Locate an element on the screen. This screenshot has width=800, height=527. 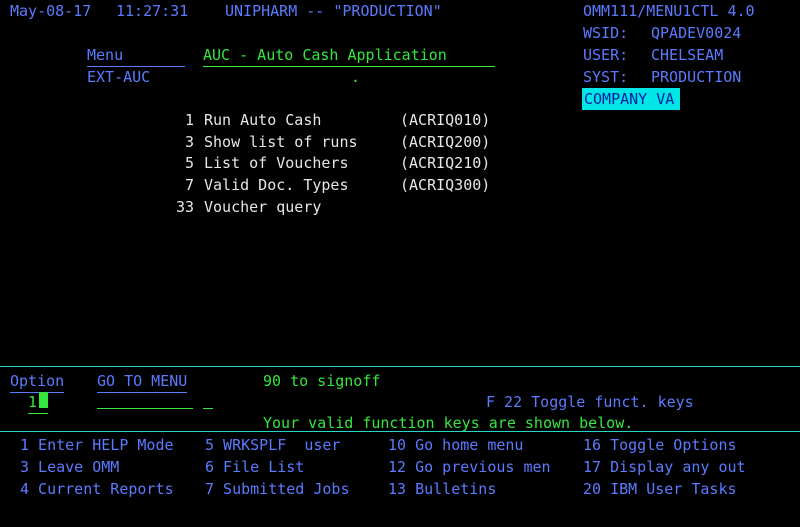
fkey-wrksplf: 5 WRKSPLF user is located at coordinates (272, 445).